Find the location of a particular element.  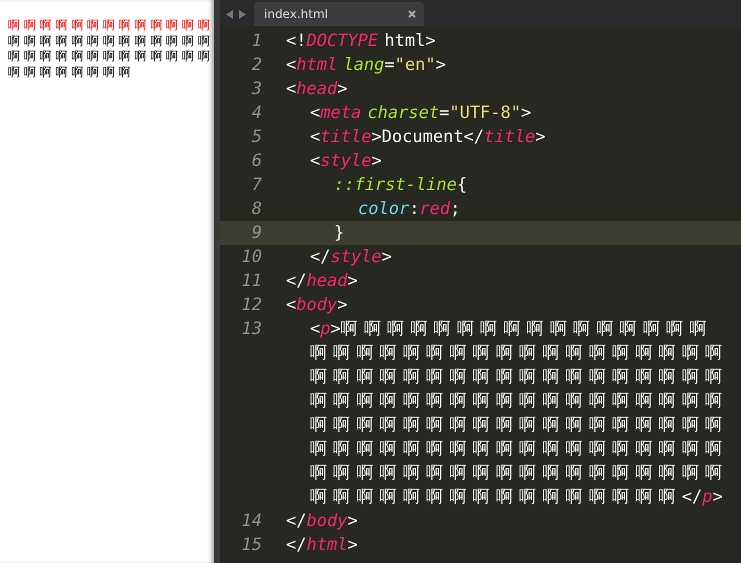

line-number: 3 is located at coordinates (257, 89).